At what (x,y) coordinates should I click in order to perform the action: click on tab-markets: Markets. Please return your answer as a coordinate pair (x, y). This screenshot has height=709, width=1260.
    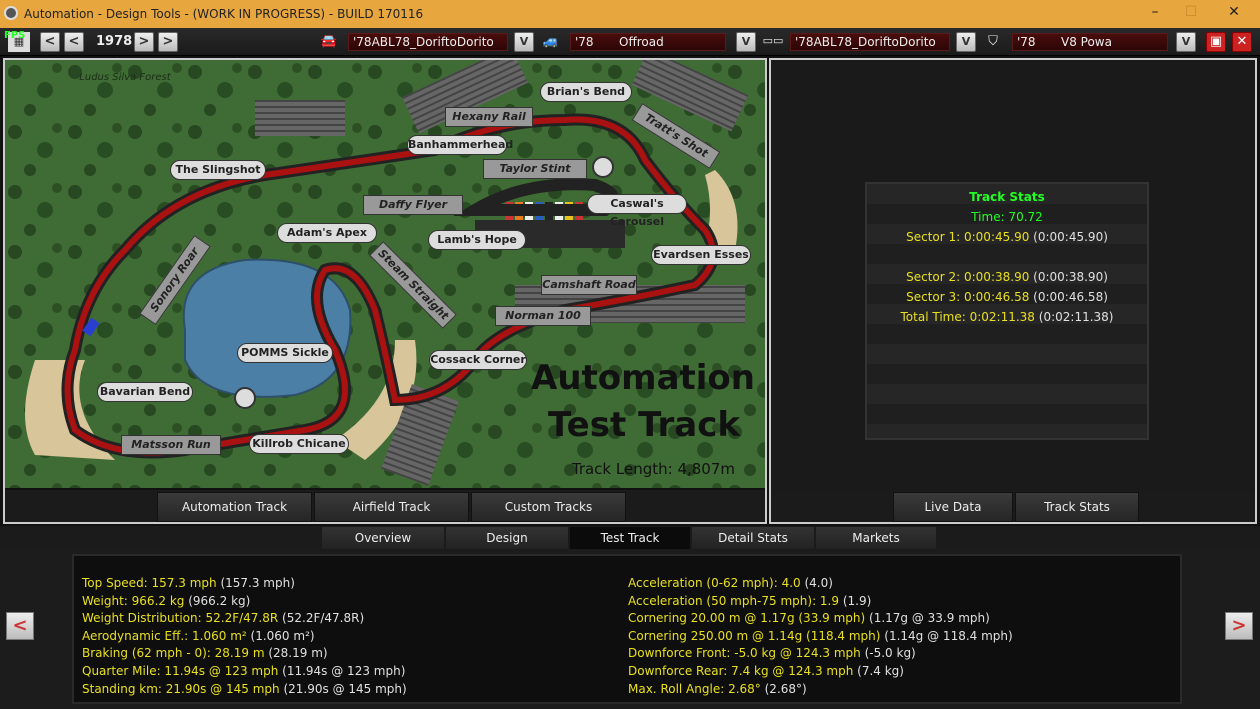
    Looking at the image, I should click on (876, 538).